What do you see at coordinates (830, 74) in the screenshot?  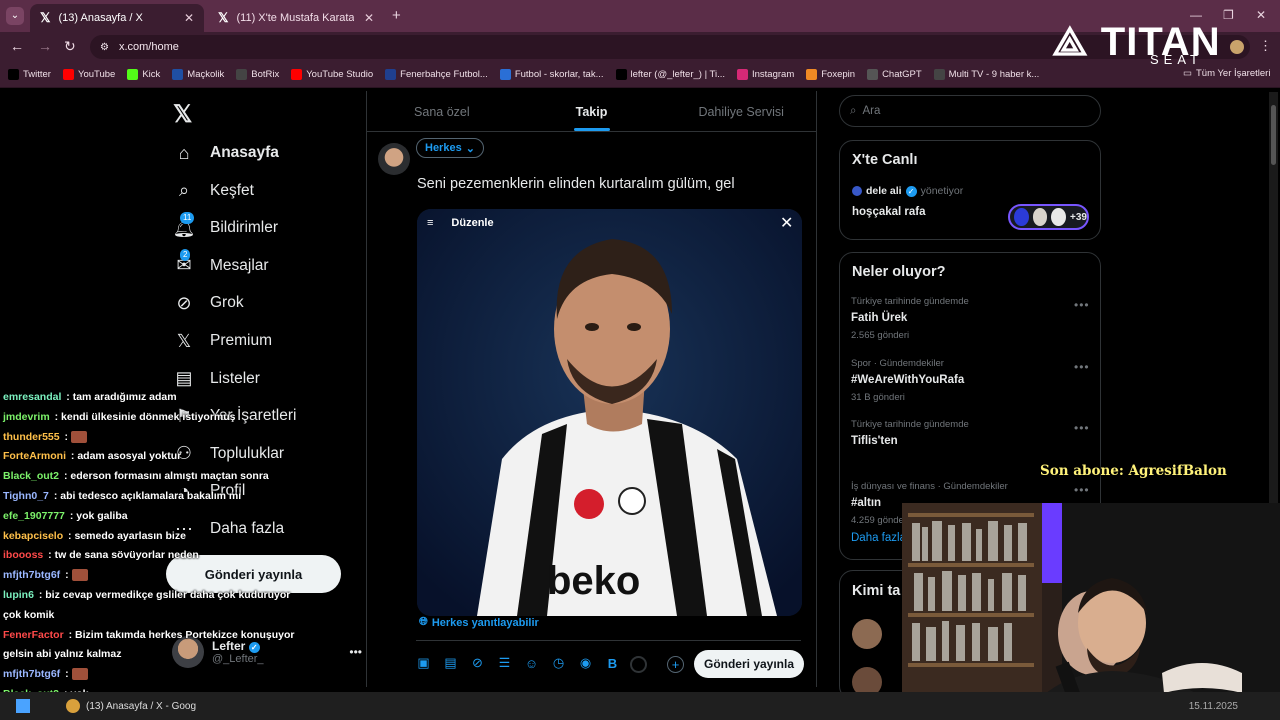 I see `bookmark-item: Foxepin` at bounding box center [830, 74].